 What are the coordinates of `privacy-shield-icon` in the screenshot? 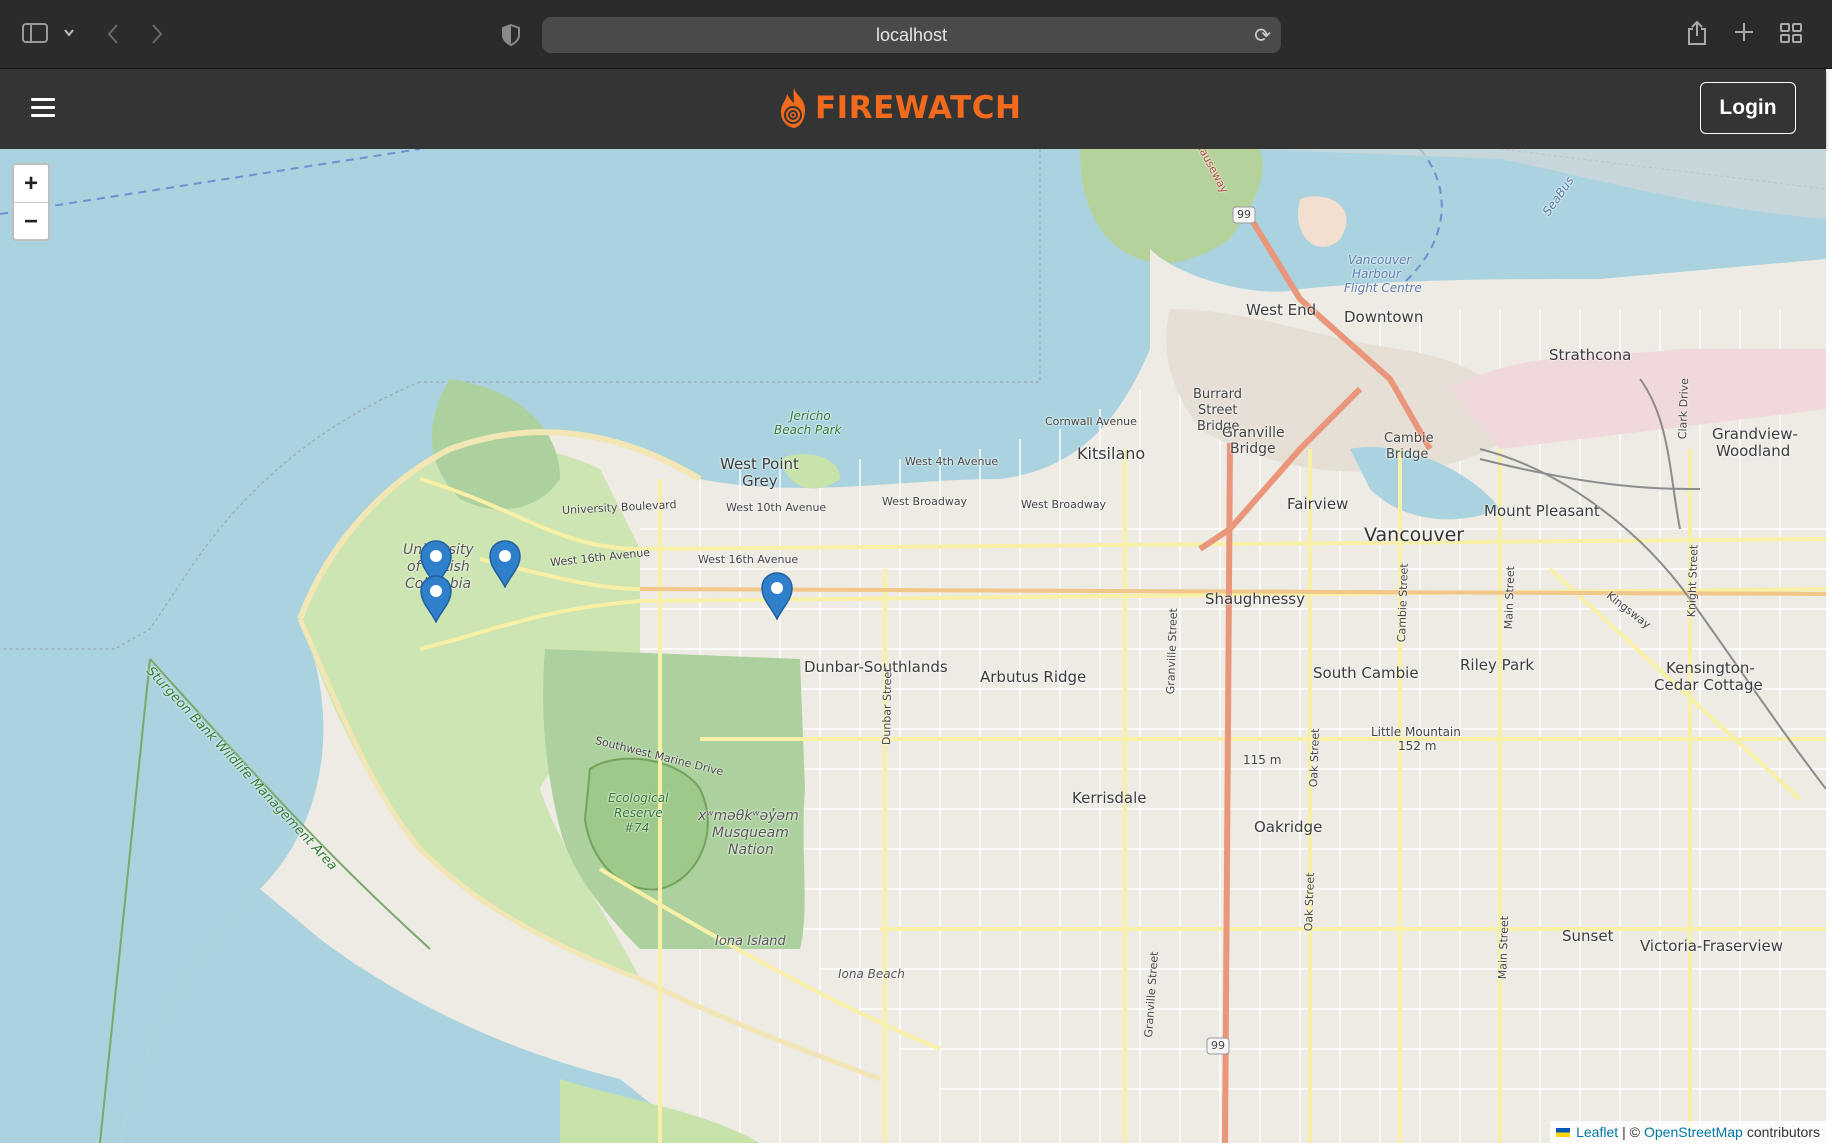 It's located at (511, 36).